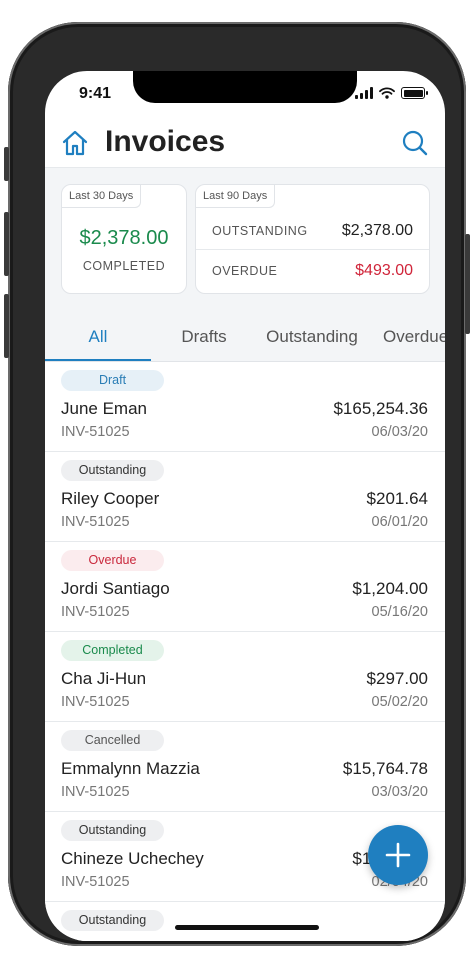 This screenshot has width=474, height=969. I want to click on status-badge: Cancelled, so click(112, 740).